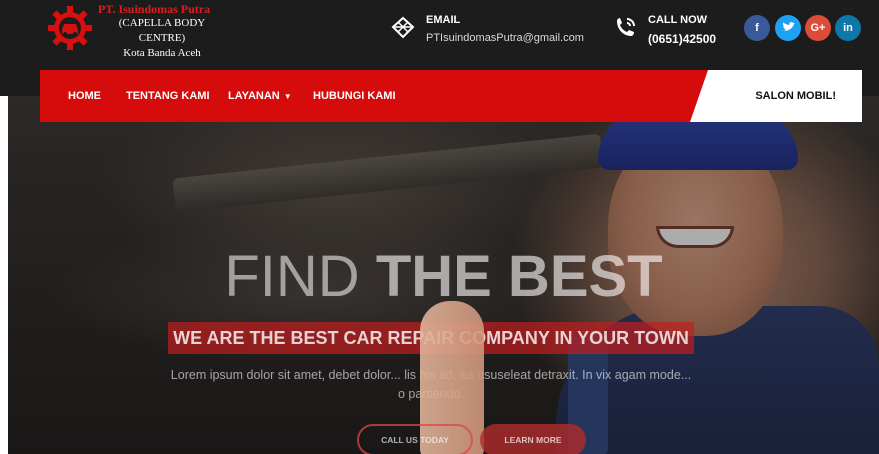  I want to click on phone-label: CALL NOW, so click(678, 20).